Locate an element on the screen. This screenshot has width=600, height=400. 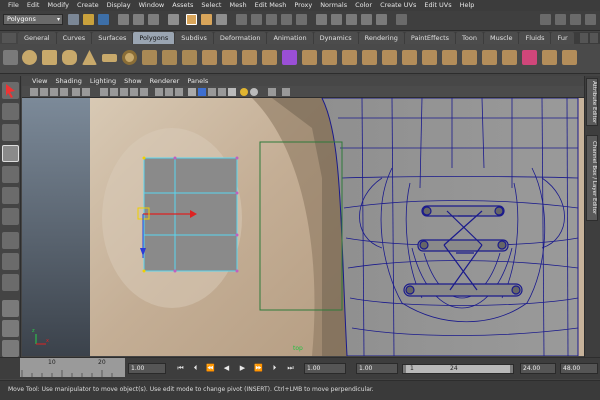
menu-create: Create is located at coordinates (88, 5).